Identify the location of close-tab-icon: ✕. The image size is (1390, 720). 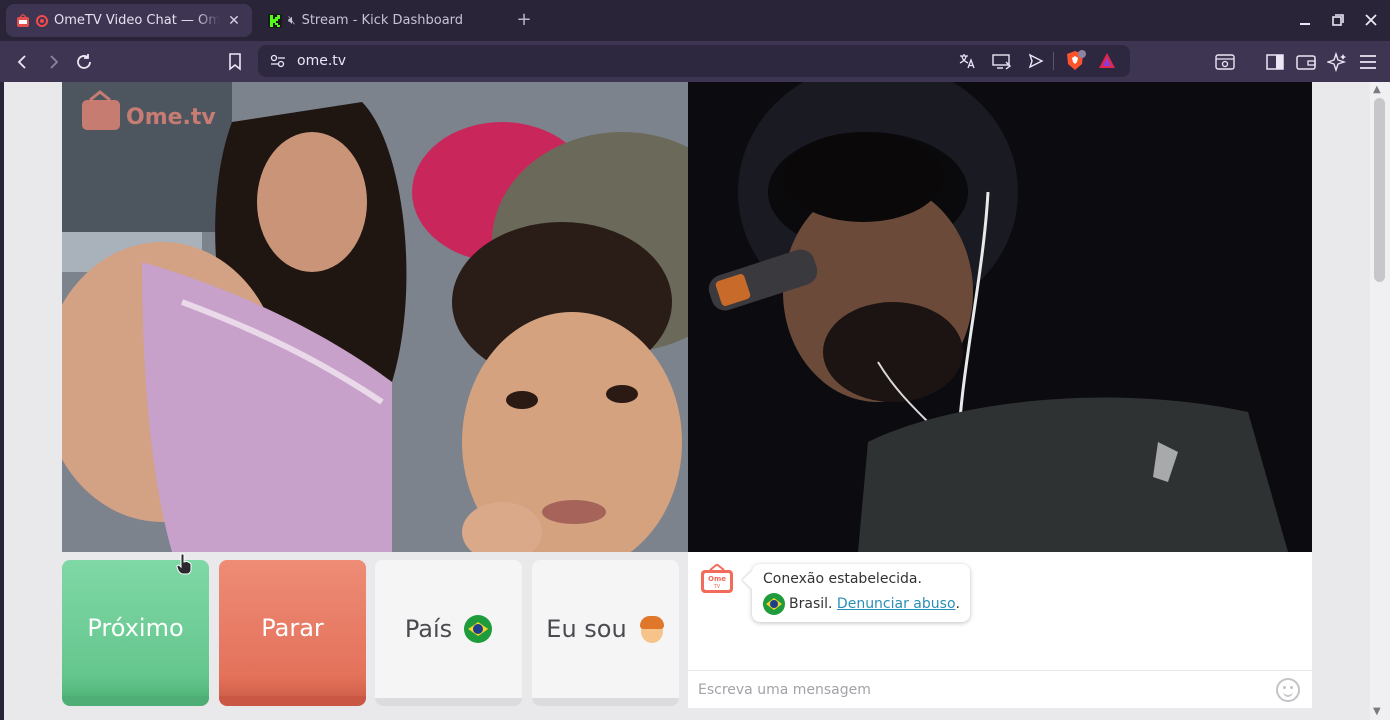
(234, 21).